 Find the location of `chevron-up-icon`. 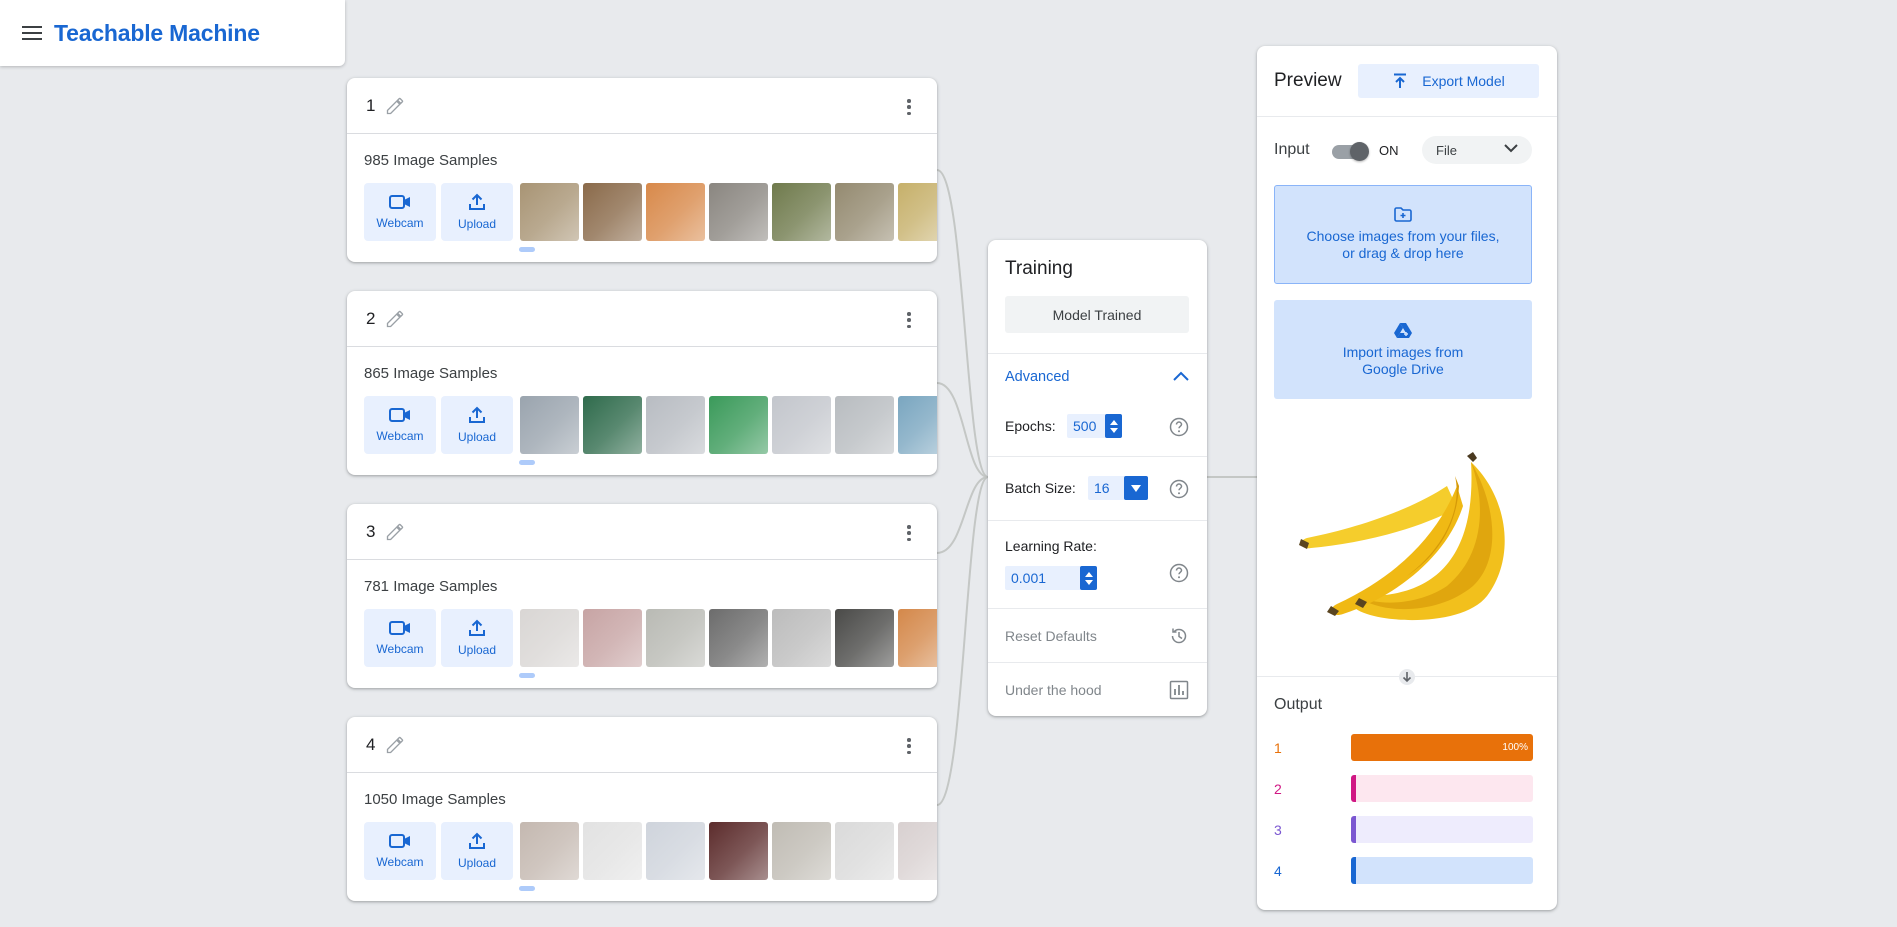

chevron-up-icon is located at coordinates (1181, 376).